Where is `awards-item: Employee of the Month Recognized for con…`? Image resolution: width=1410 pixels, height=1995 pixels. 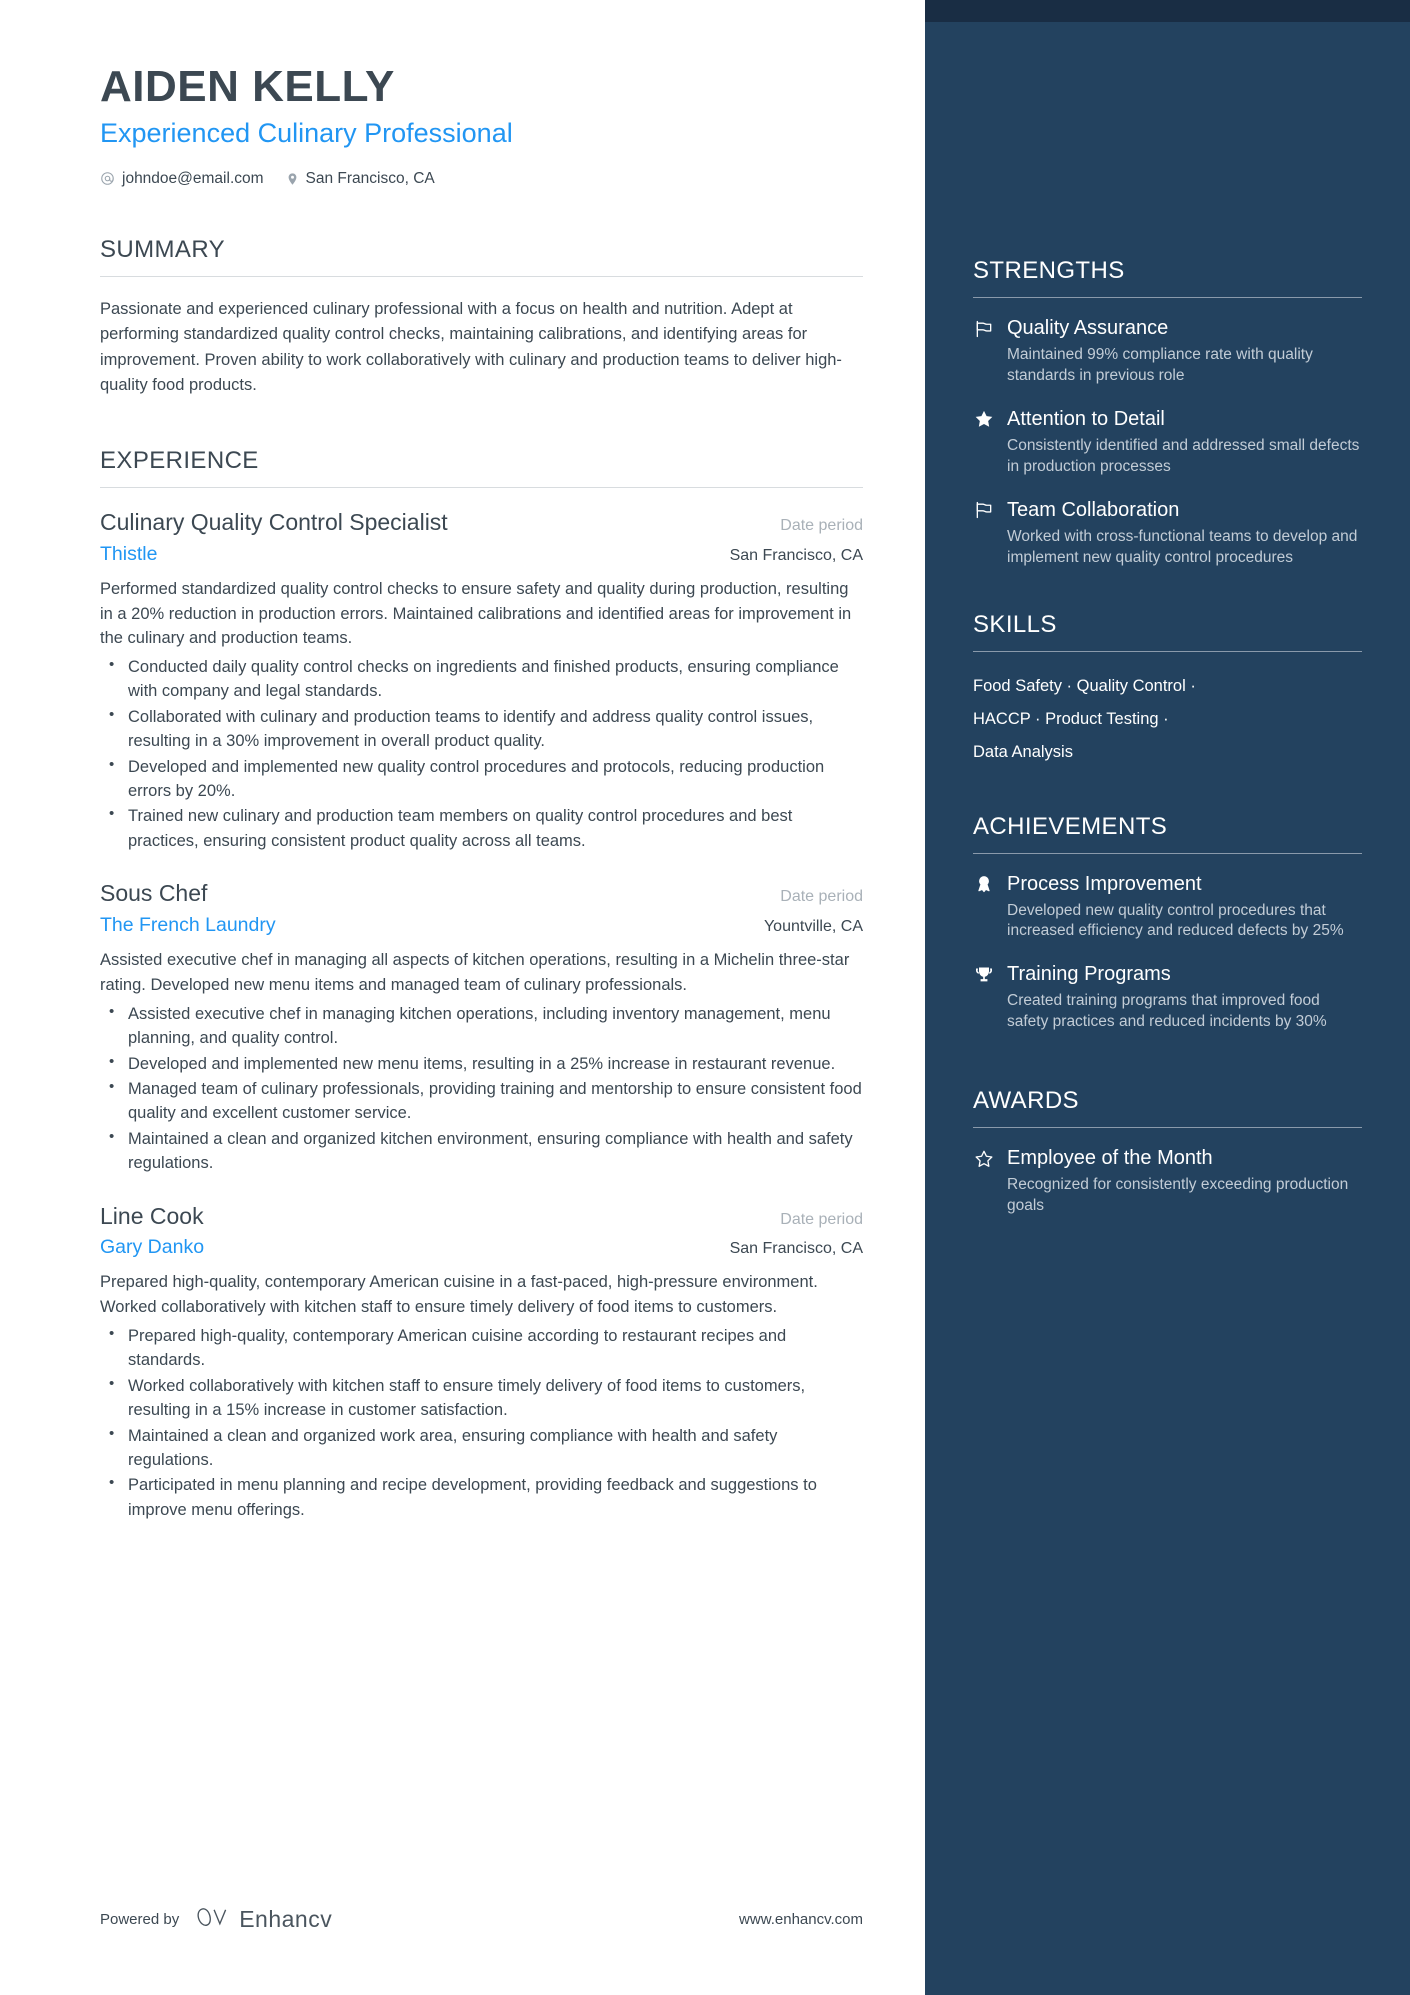 awards-item: Employee of the Month Recognized for con… is located at coordinates (1167, 1181).